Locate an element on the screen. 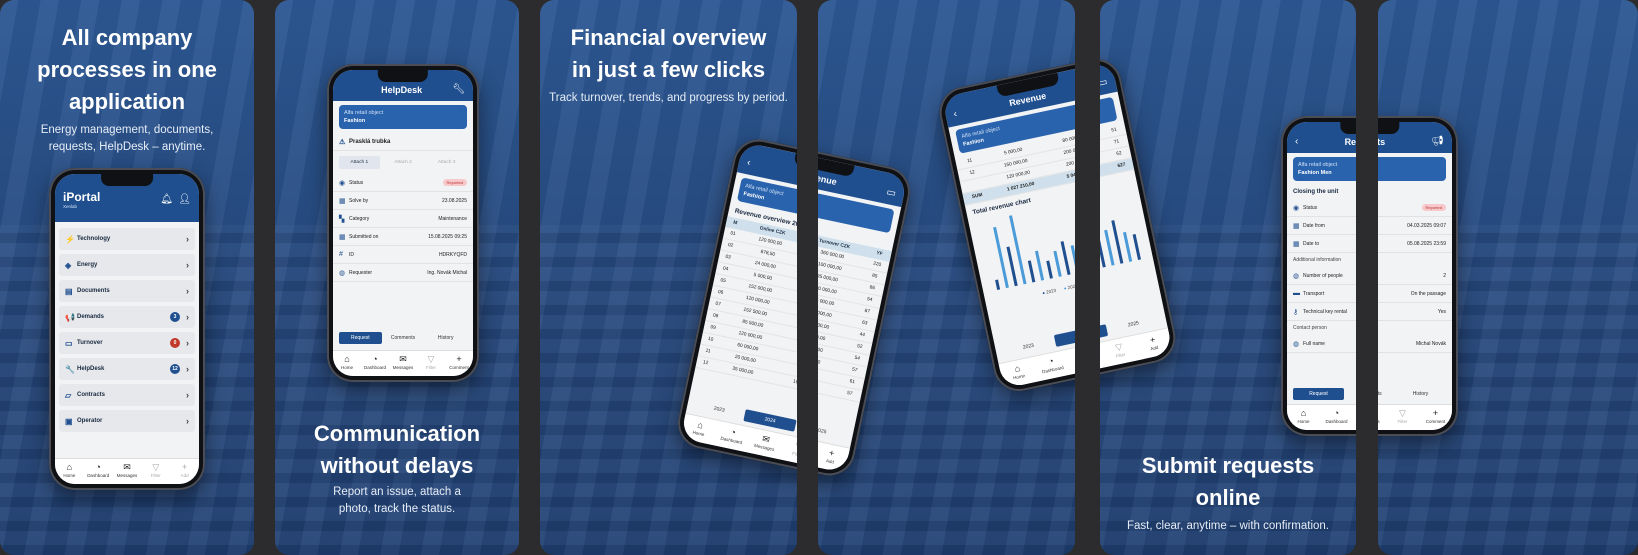  folder-icon: ▱ is located at coordinates (68, 395).